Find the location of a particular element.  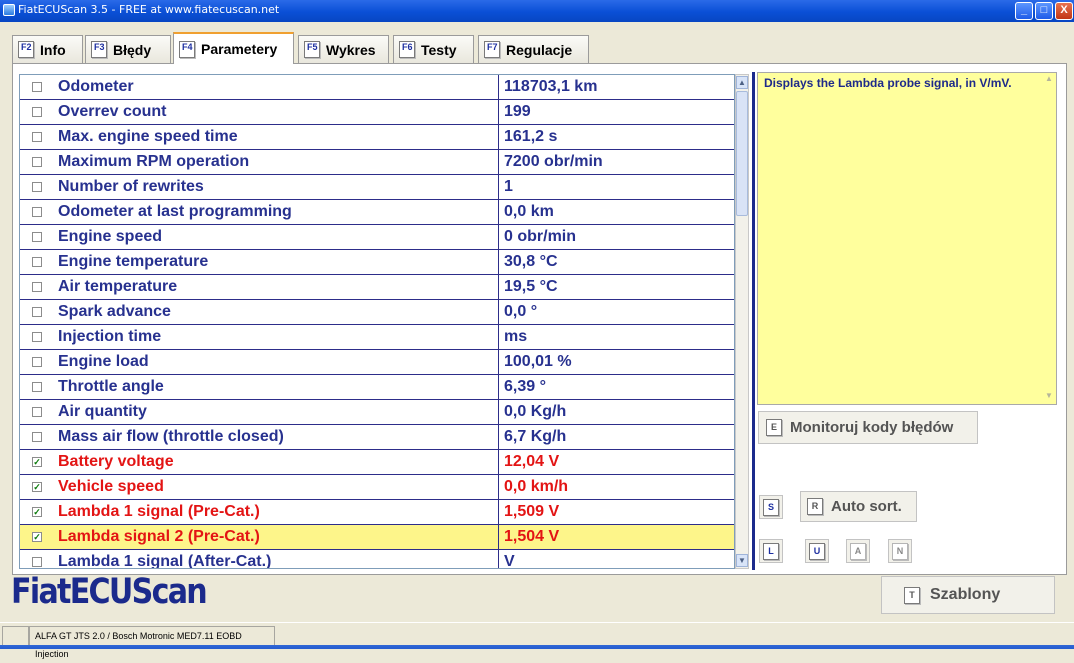

close-button: X is located at coordinates (1064, 11).